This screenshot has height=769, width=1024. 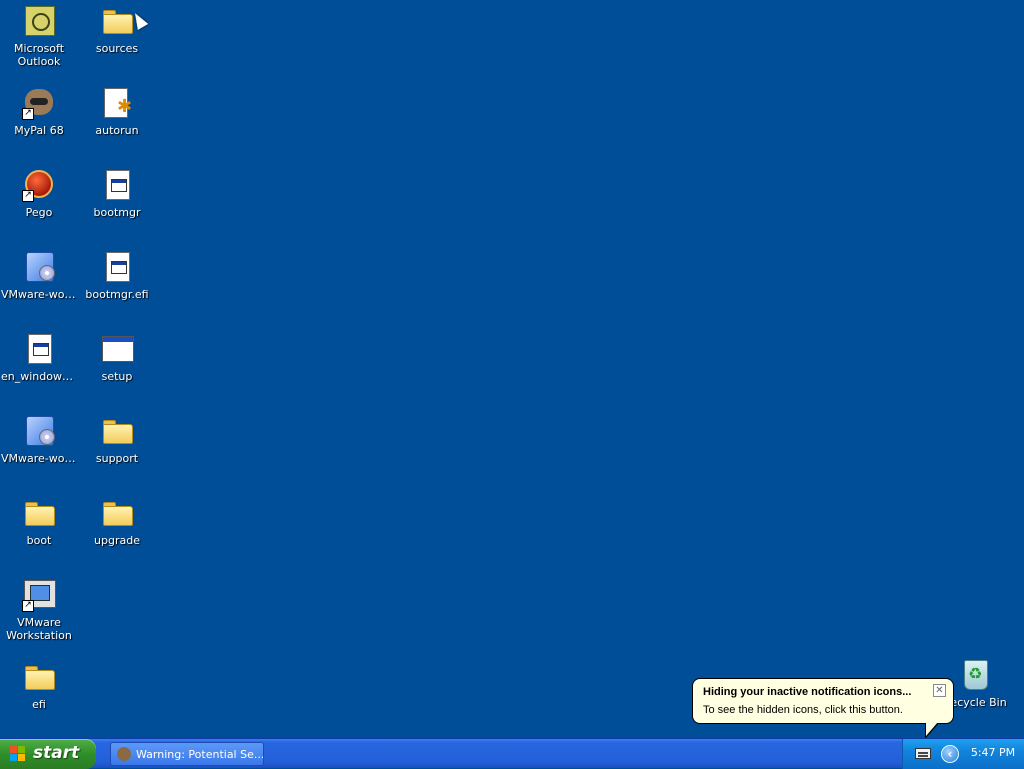 What do you see at coordinates (56, 753) in the screenshot?
I see `start-label: start` at bounding box center [56, 753].